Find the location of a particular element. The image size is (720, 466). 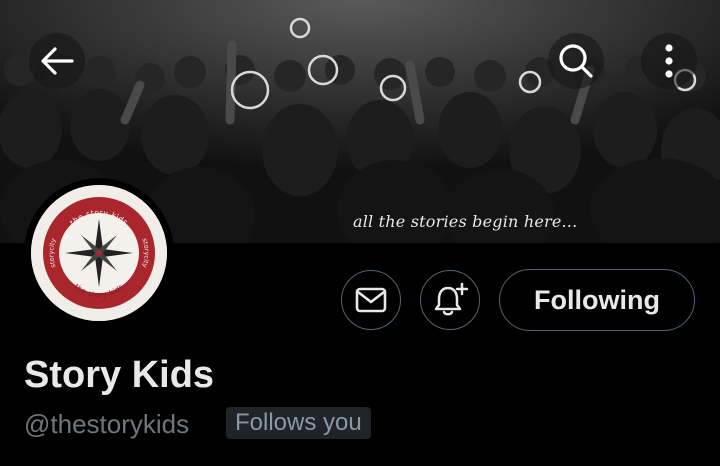

follows-you-badge: Follows you is located at coordinates (298, 423).